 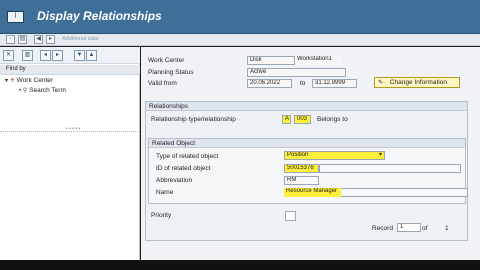 What do you see at coordinates (302, 119) in the screenshot?
I see `relationship-code-field: 003` at bounding box center [302, 119].